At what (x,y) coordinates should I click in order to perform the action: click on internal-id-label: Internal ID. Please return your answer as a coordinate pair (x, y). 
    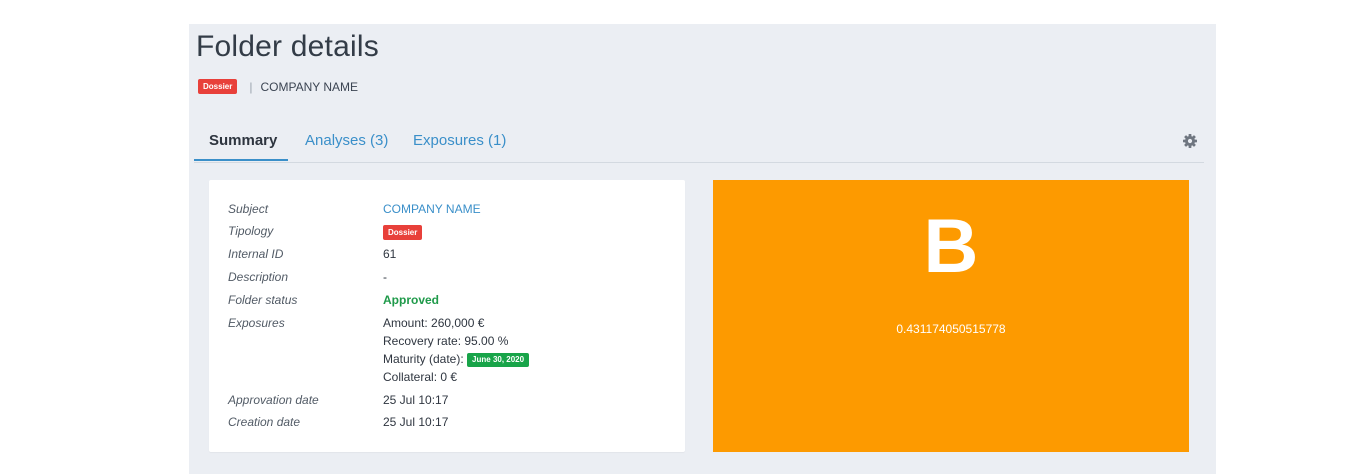
    Looking at the image, I should click on (256, 254).